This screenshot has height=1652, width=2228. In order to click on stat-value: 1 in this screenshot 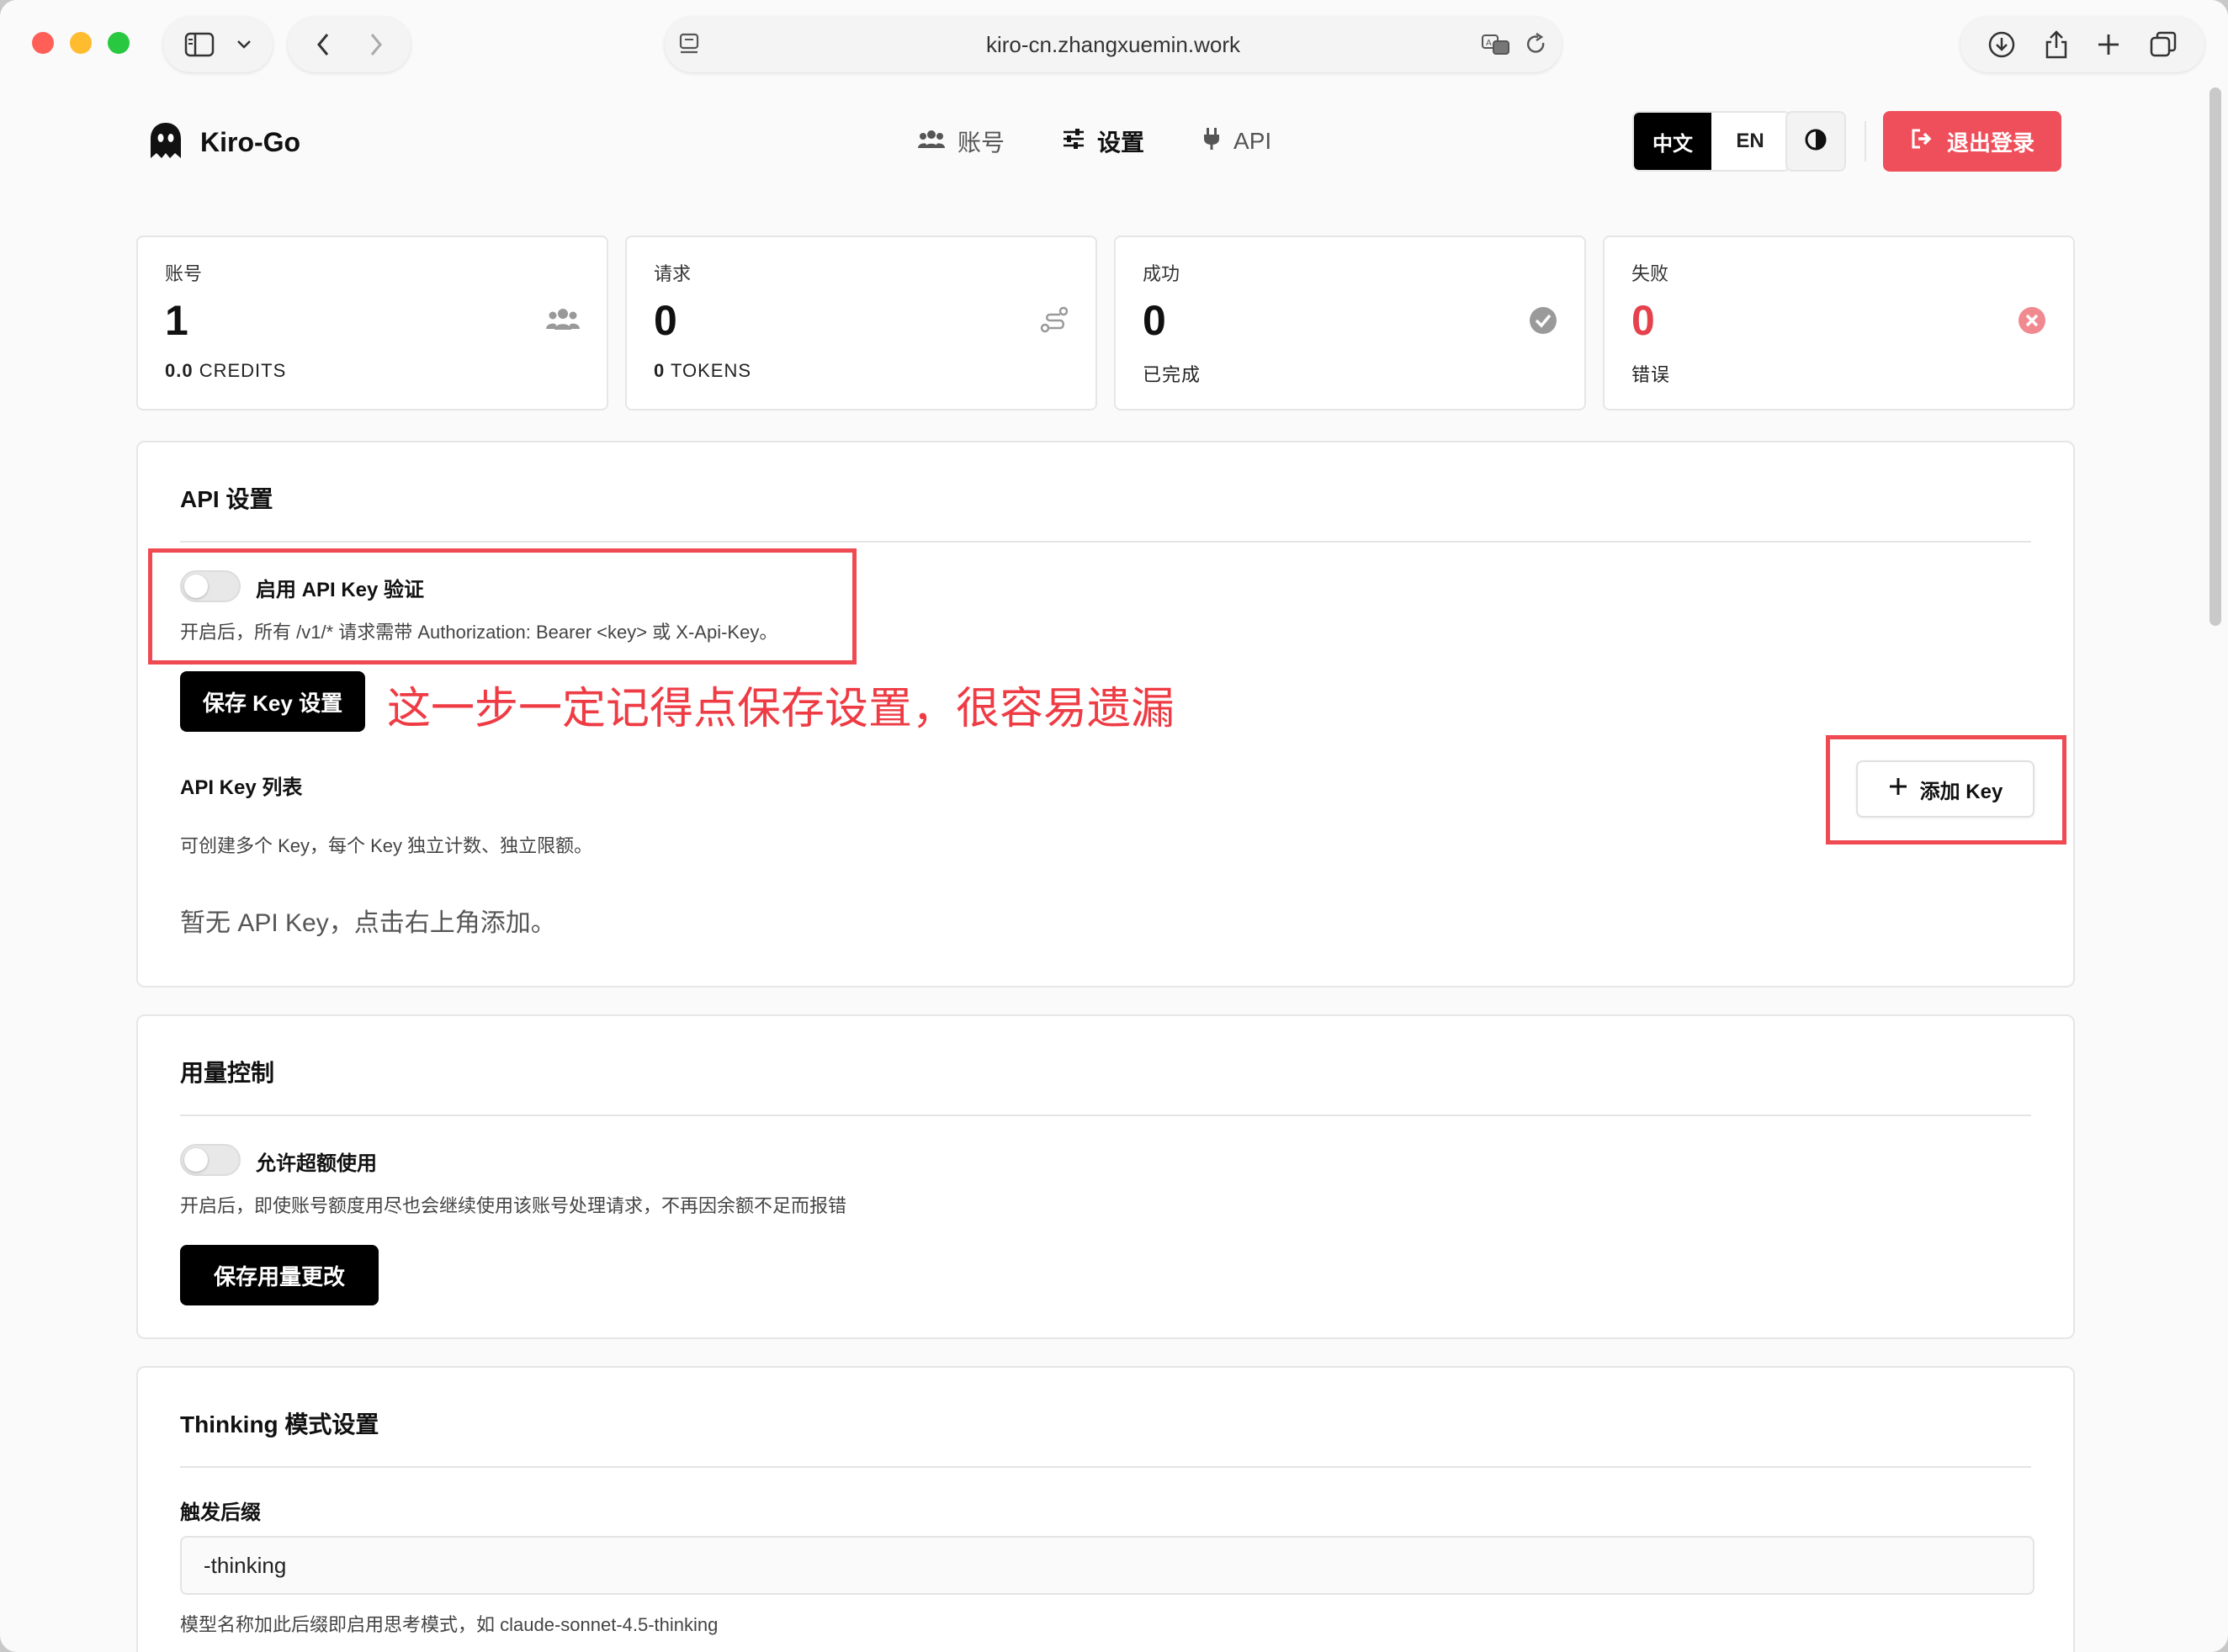, I will do `click(176, 320)`.